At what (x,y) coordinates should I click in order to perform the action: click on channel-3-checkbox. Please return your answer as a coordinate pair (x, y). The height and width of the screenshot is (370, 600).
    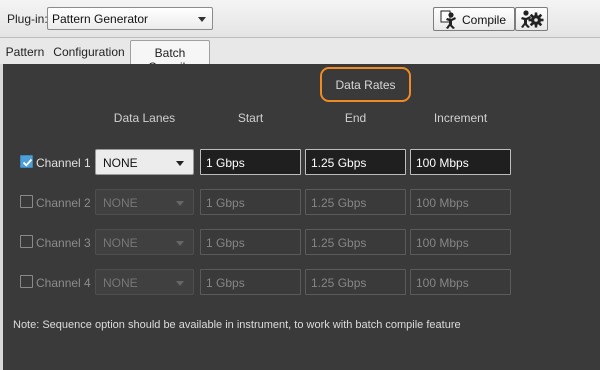
    Looking at the image, I should click on (26, 241).